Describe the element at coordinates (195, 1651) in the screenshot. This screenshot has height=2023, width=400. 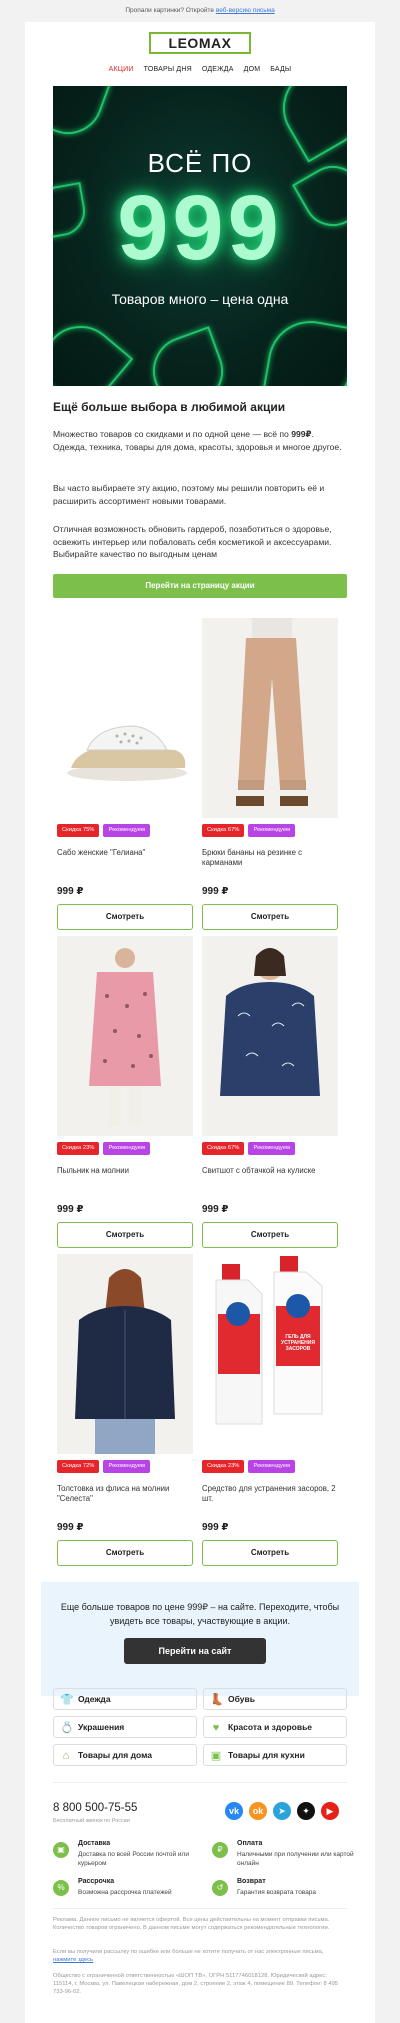
I see `go-to-site-button: Перейти на сайт` at that location.